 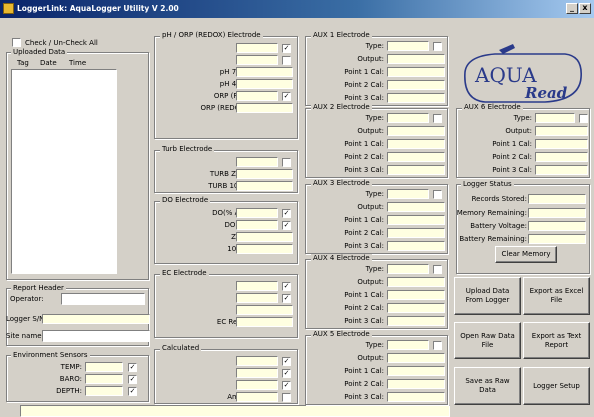 I want to click on aux5-p1-label: Point 1 Cal:, so click(x=364, y=371).